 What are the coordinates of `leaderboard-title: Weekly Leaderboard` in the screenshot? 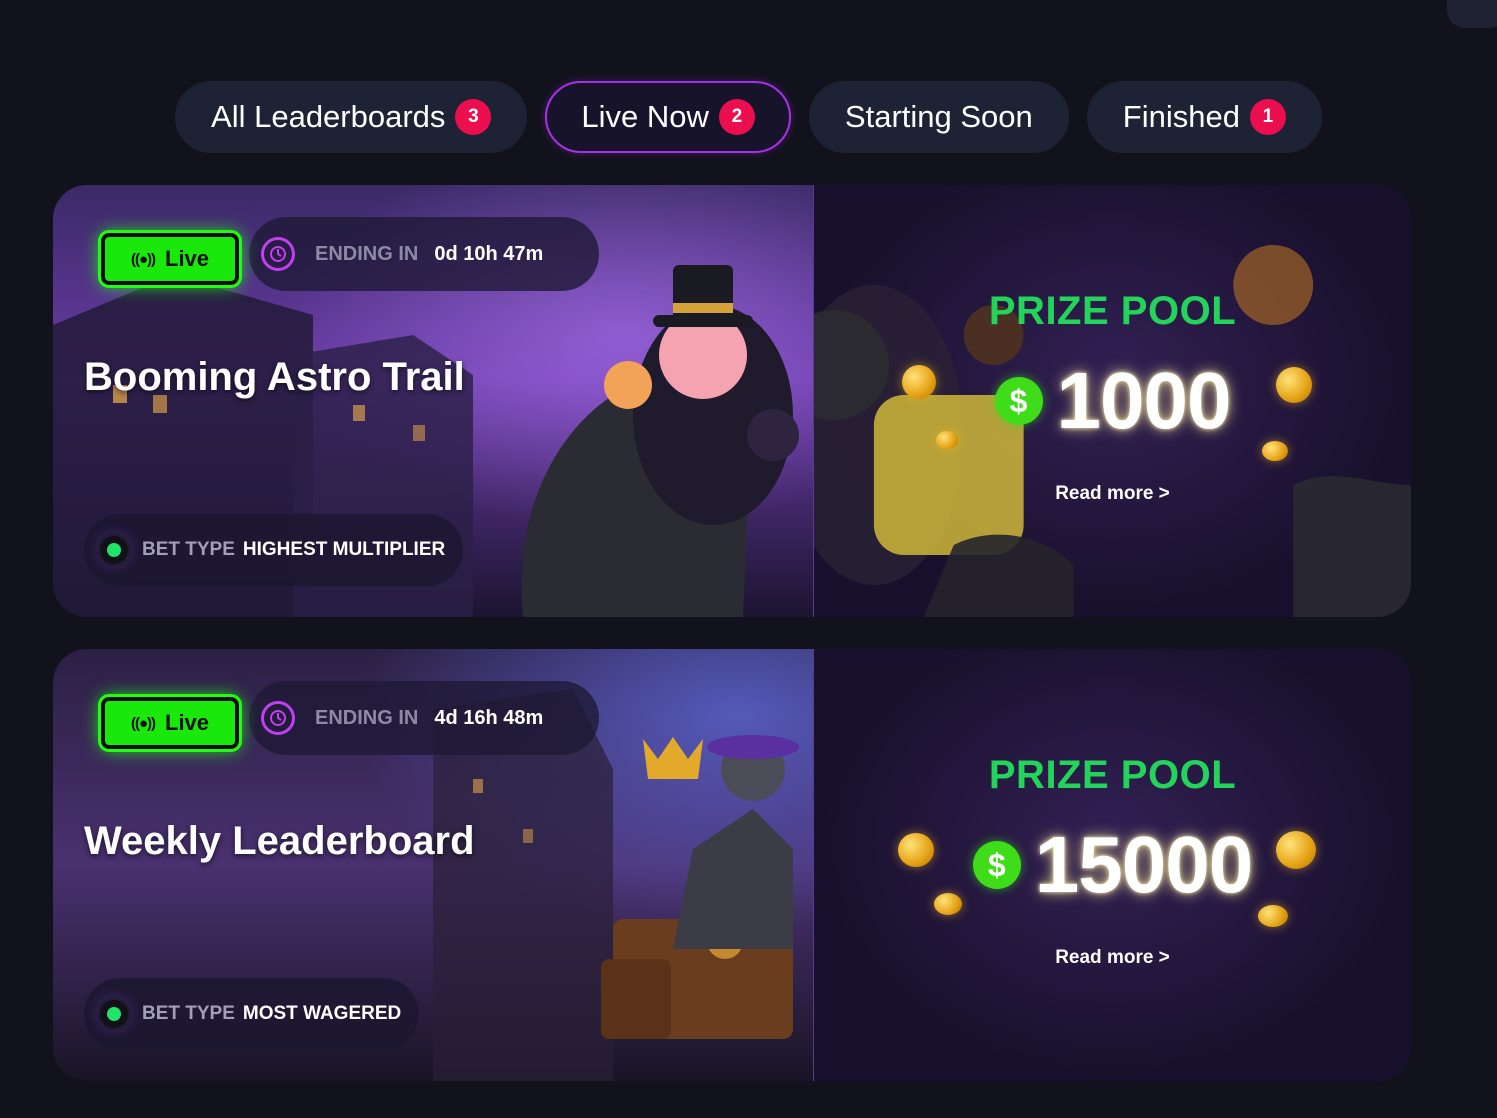 It's located at (279, 841).